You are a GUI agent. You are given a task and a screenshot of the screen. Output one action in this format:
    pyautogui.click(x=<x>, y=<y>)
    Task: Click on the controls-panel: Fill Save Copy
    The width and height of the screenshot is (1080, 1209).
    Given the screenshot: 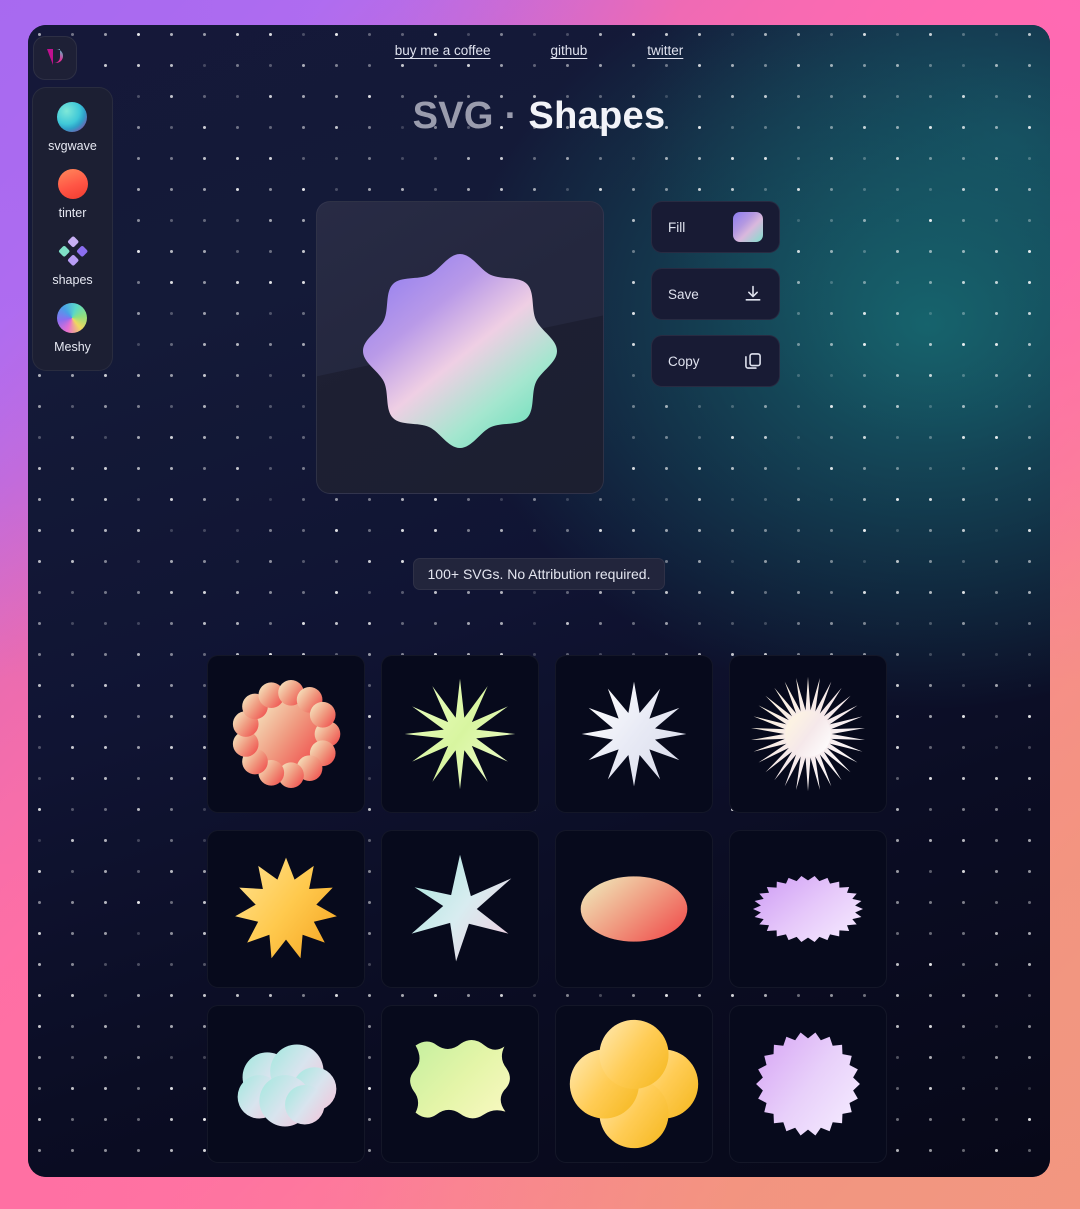 What is the action you would take?
    pyautogui.click(x=715, y=294)
    